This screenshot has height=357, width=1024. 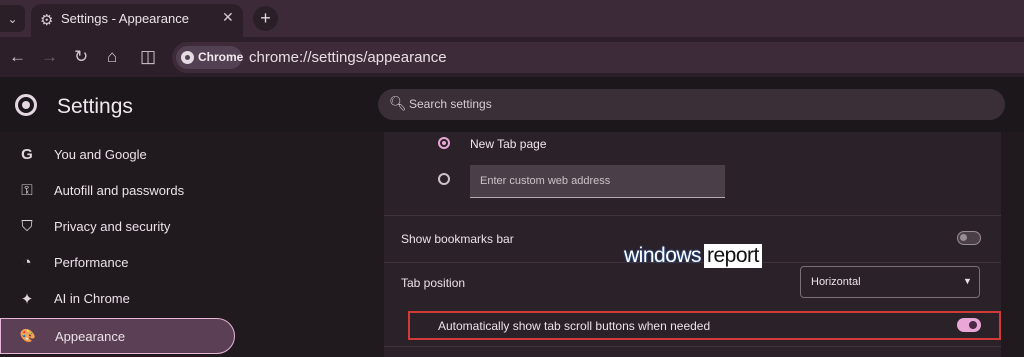 I want to click on reload-icon: ↻, so click(x=81, y=57).